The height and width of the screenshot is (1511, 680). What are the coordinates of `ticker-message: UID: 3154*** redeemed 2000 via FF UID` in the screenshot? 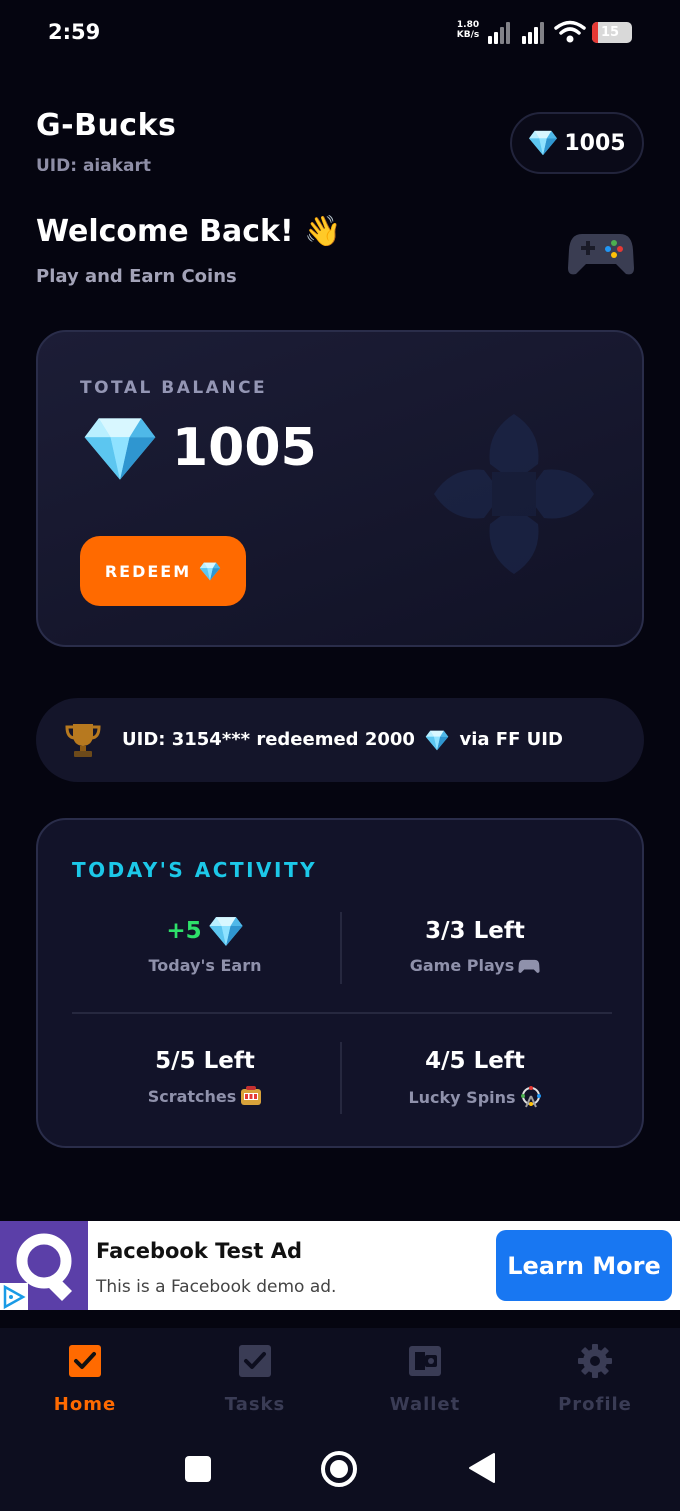 It's located at (342, 740).